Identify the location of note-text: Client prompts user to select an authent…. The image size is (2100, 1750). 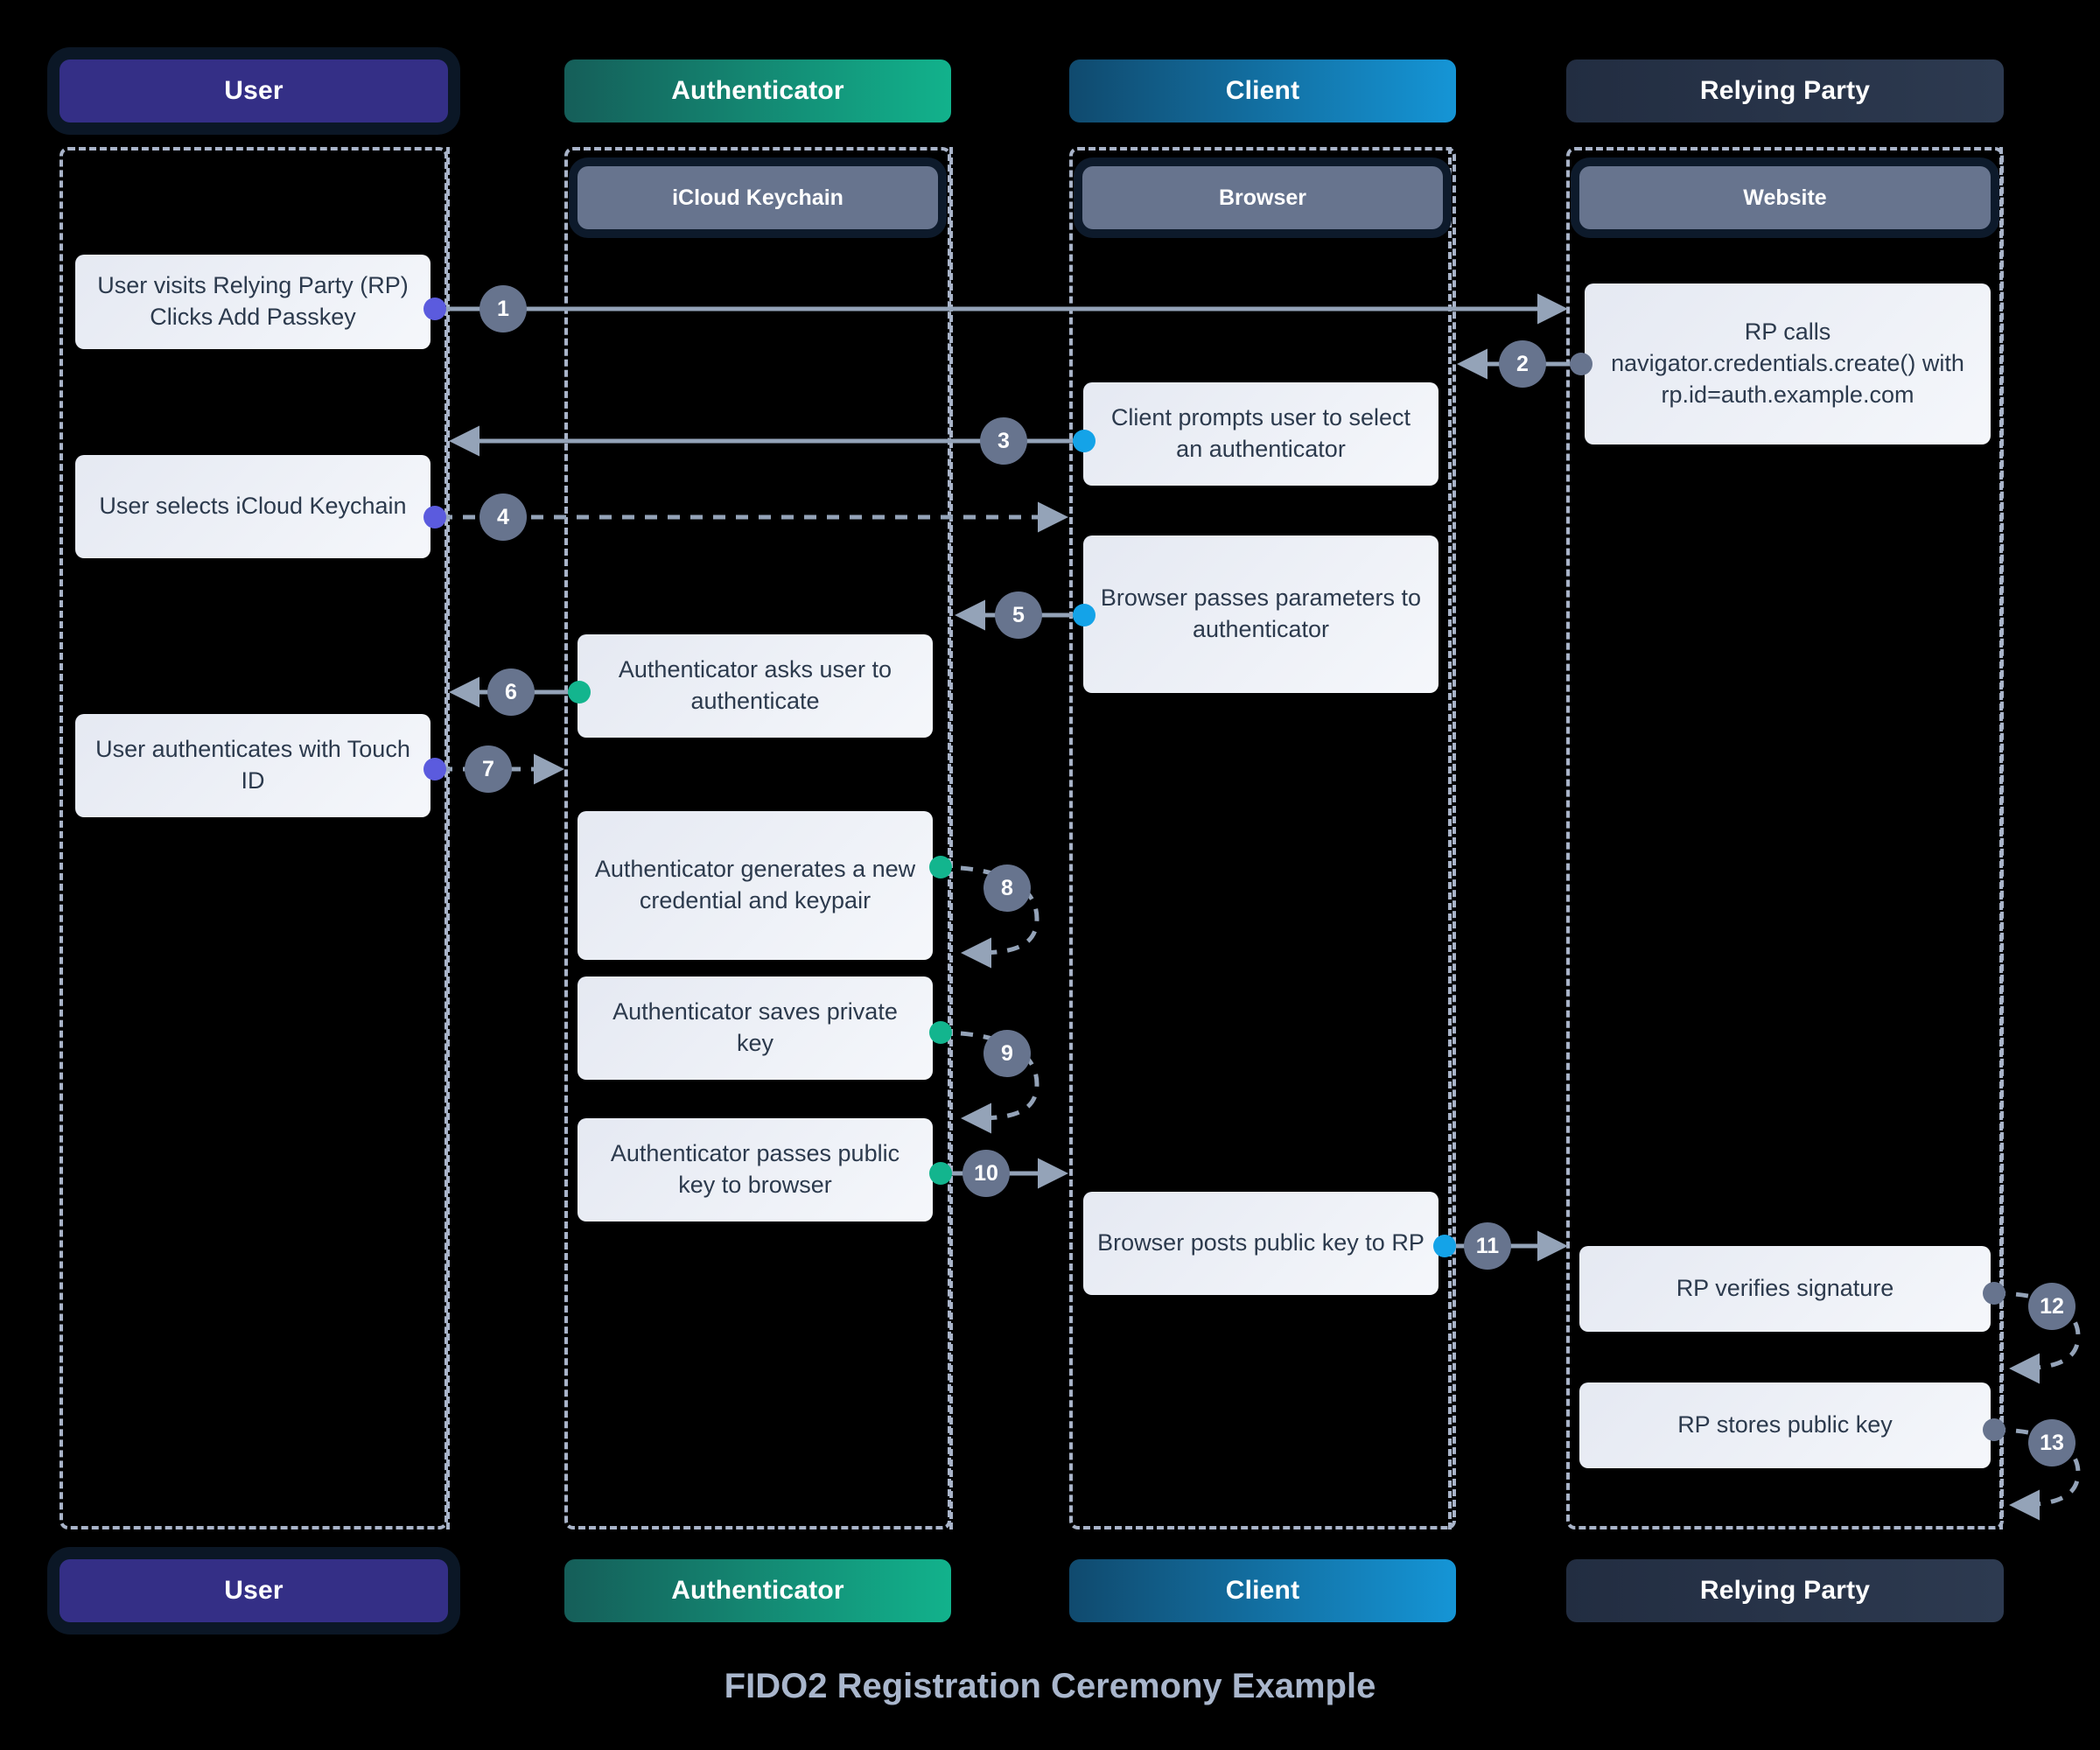
(1260, 433).